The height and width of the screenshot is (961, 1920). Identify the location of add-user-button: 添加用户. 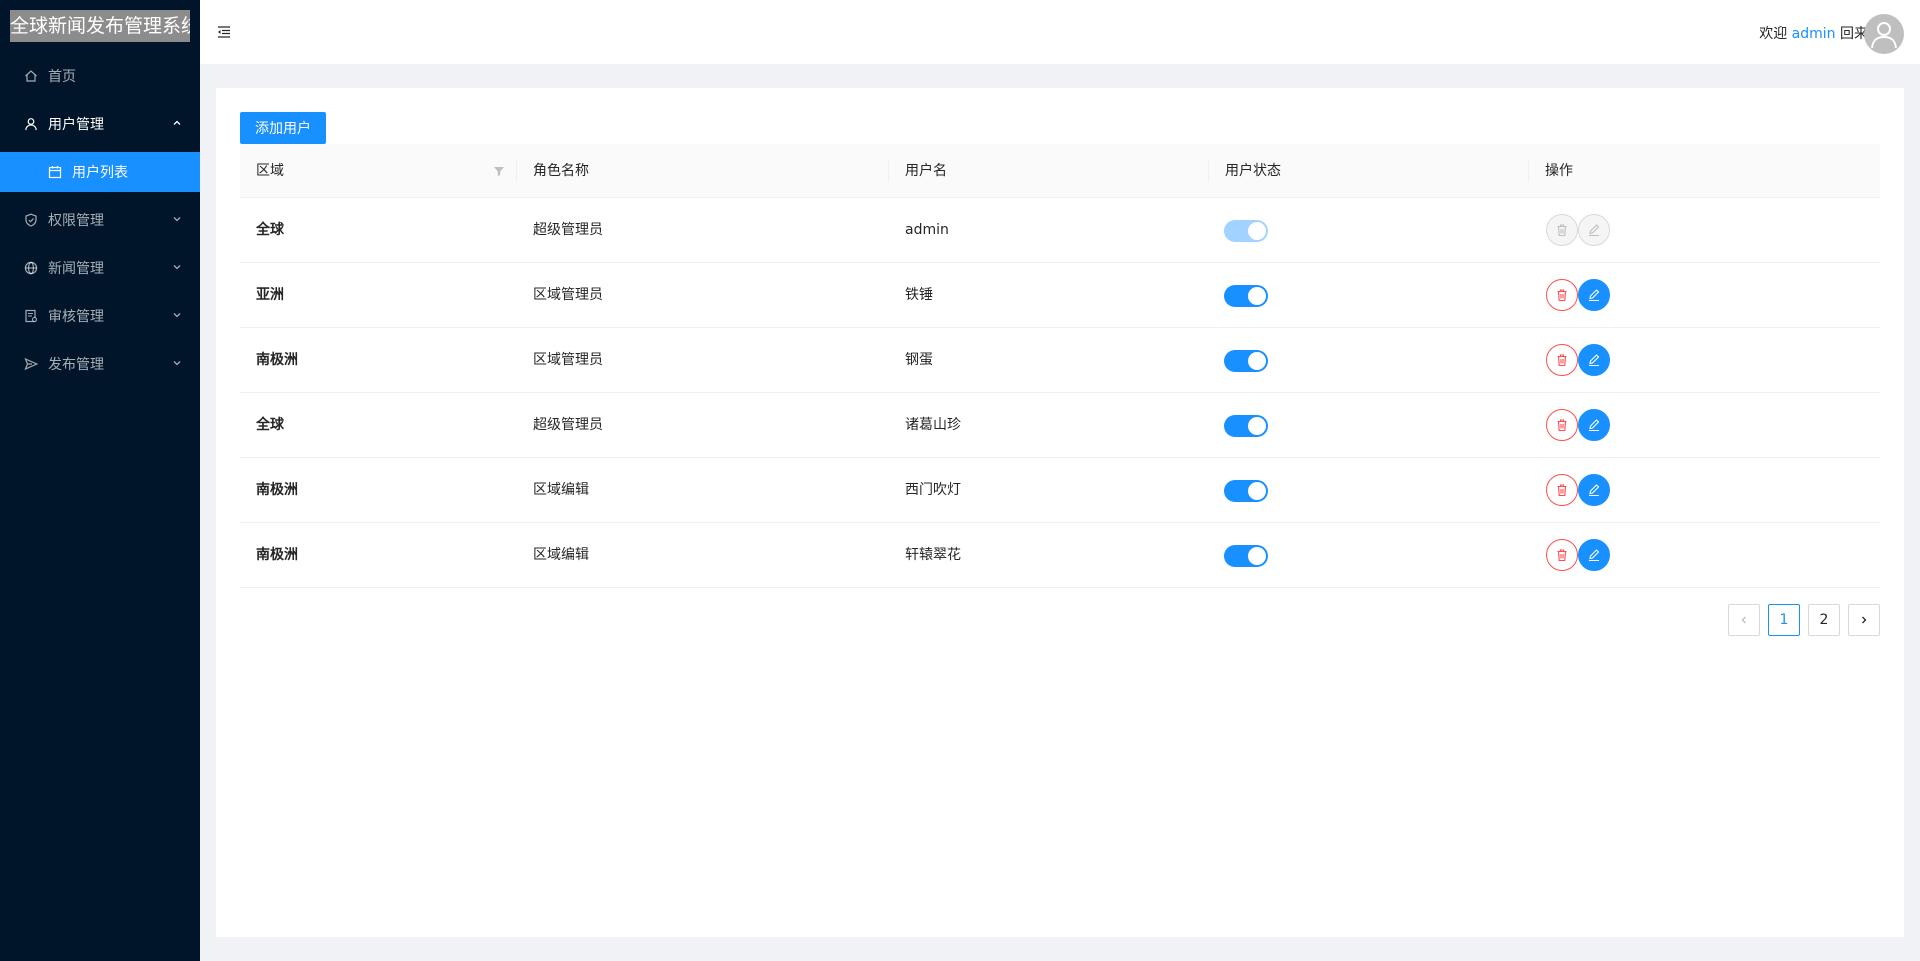
(283, 128).